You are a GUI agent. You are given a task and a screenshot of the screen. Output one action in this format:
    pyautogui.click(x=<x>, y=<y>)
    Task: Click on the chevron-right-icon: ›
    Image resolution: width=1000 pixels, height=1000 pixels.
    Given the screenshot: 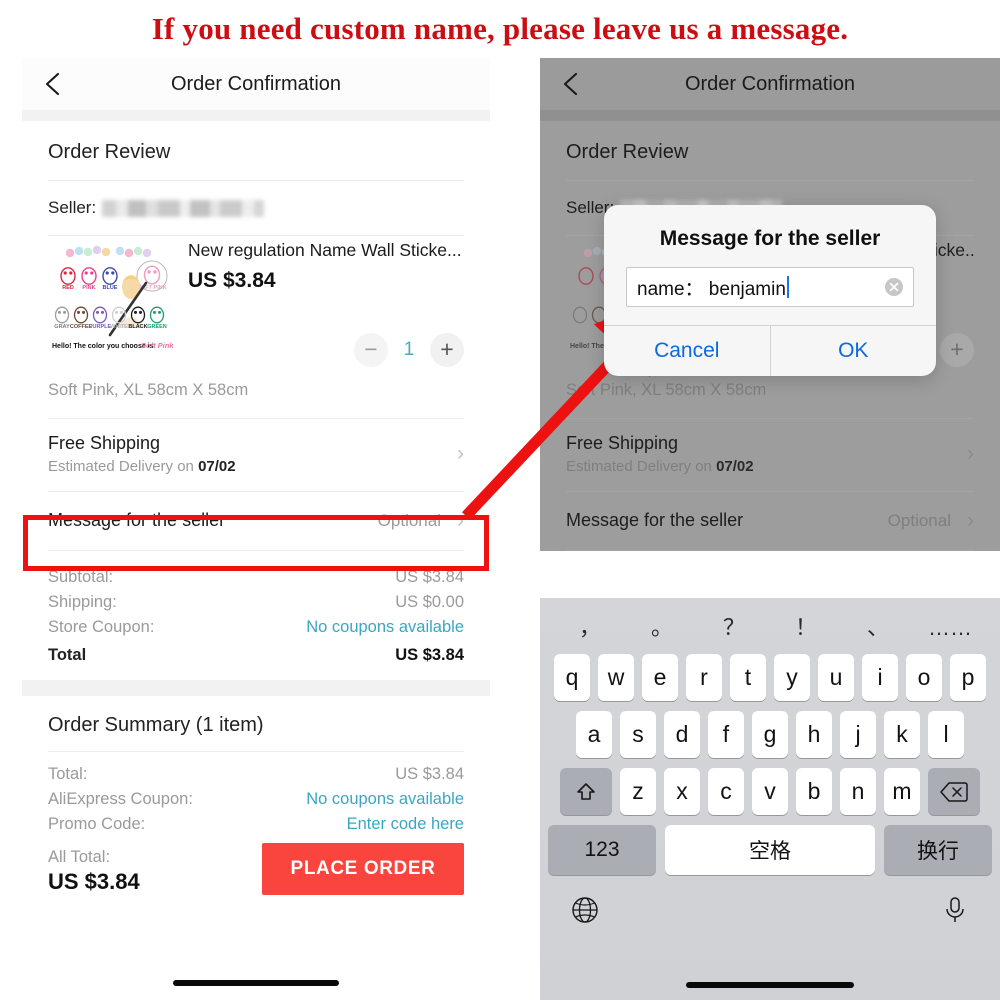 What is the action you would take?
    pyautogui.click(x=460, y=454)
    